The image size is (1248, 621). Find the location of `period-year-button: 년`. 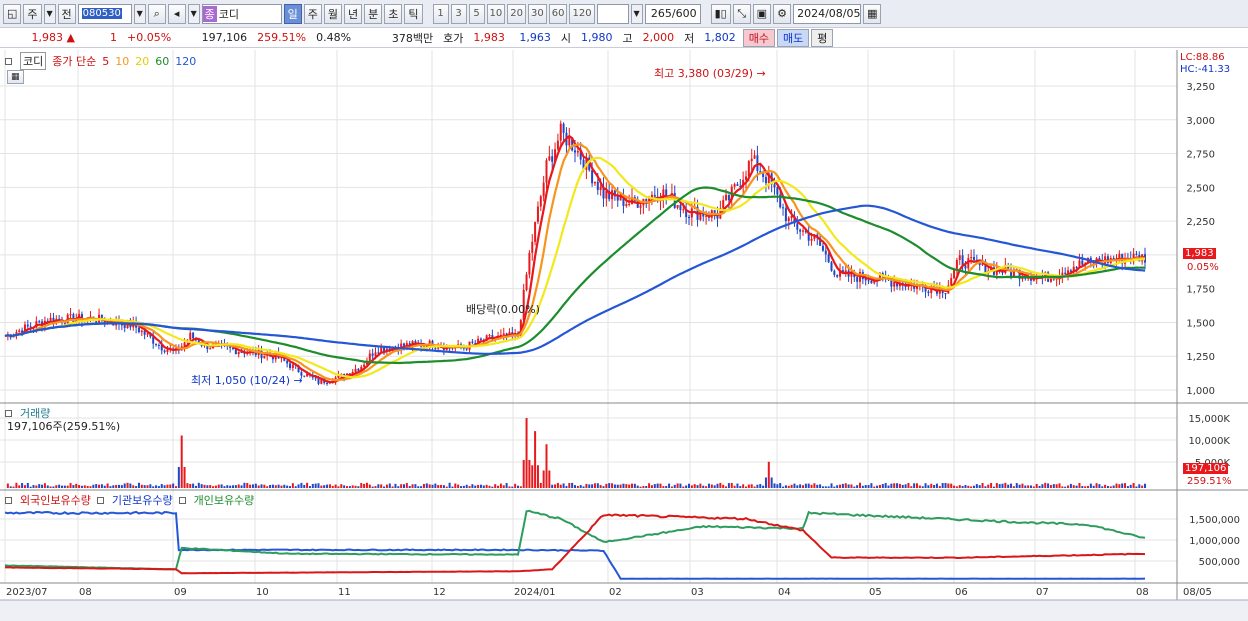

period-year-button: 년 is located at coordinates (353, 13).